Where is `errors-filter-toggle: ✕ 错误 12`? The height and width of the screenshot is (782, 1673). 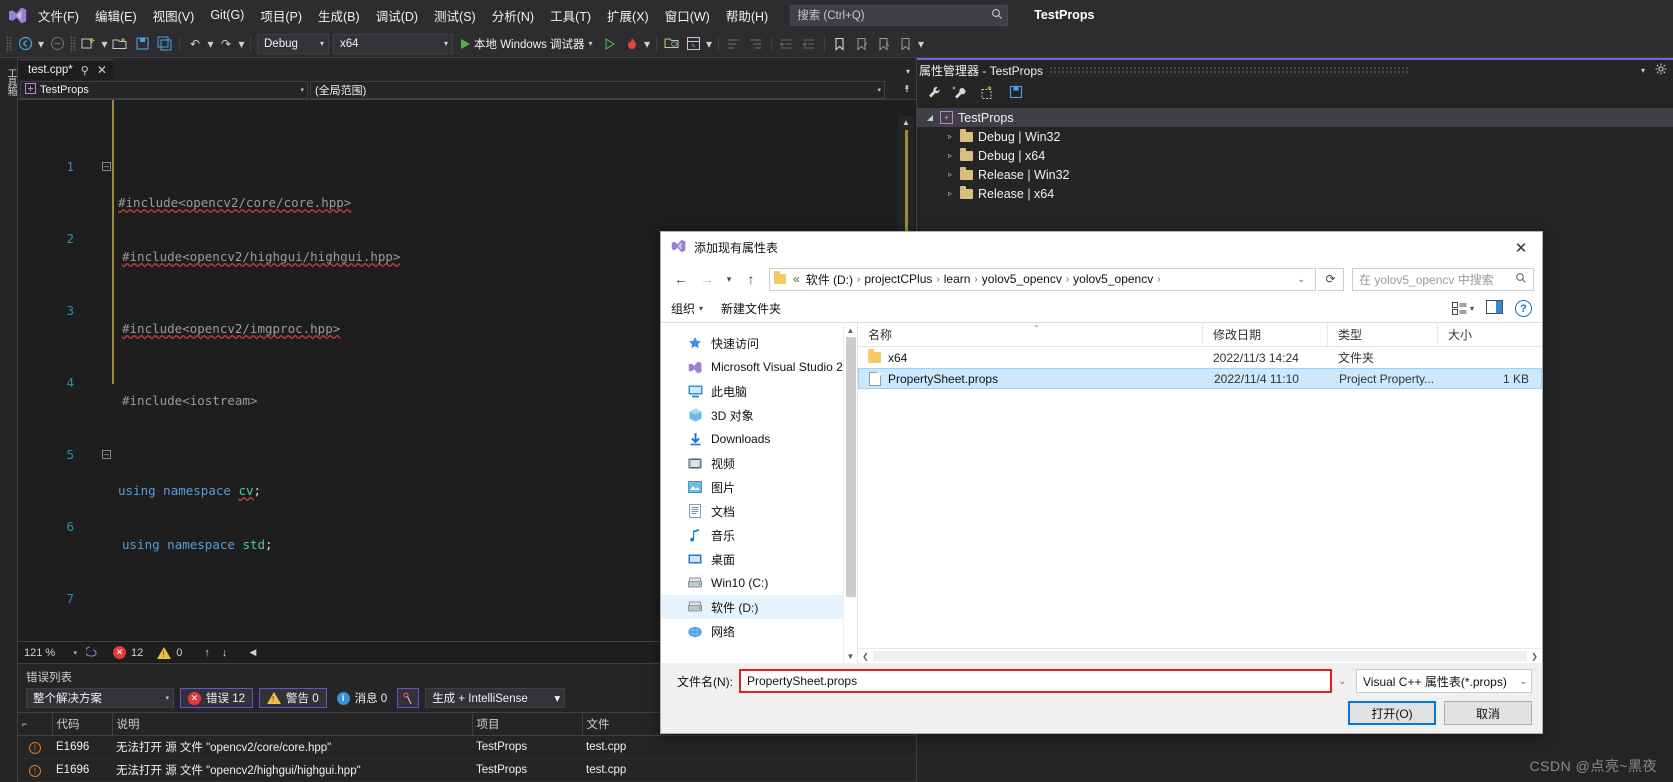 errors-filter-toggle: ✕ 错误 12 is located at coordinates (216, 698).